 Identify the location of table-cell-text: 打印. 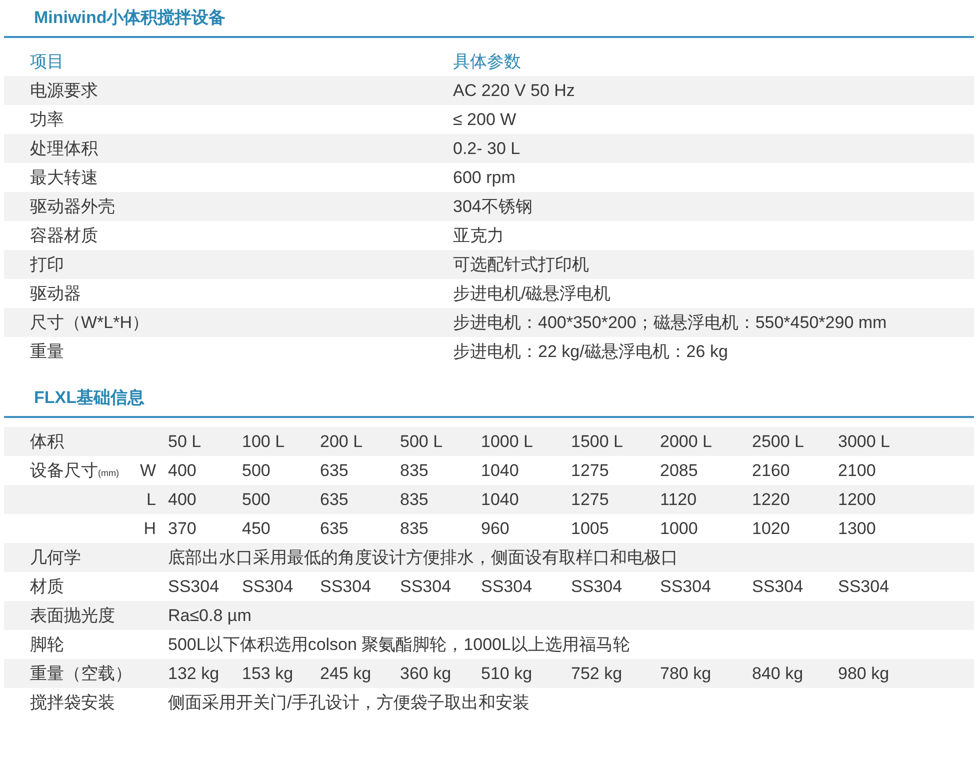
(47, 265).